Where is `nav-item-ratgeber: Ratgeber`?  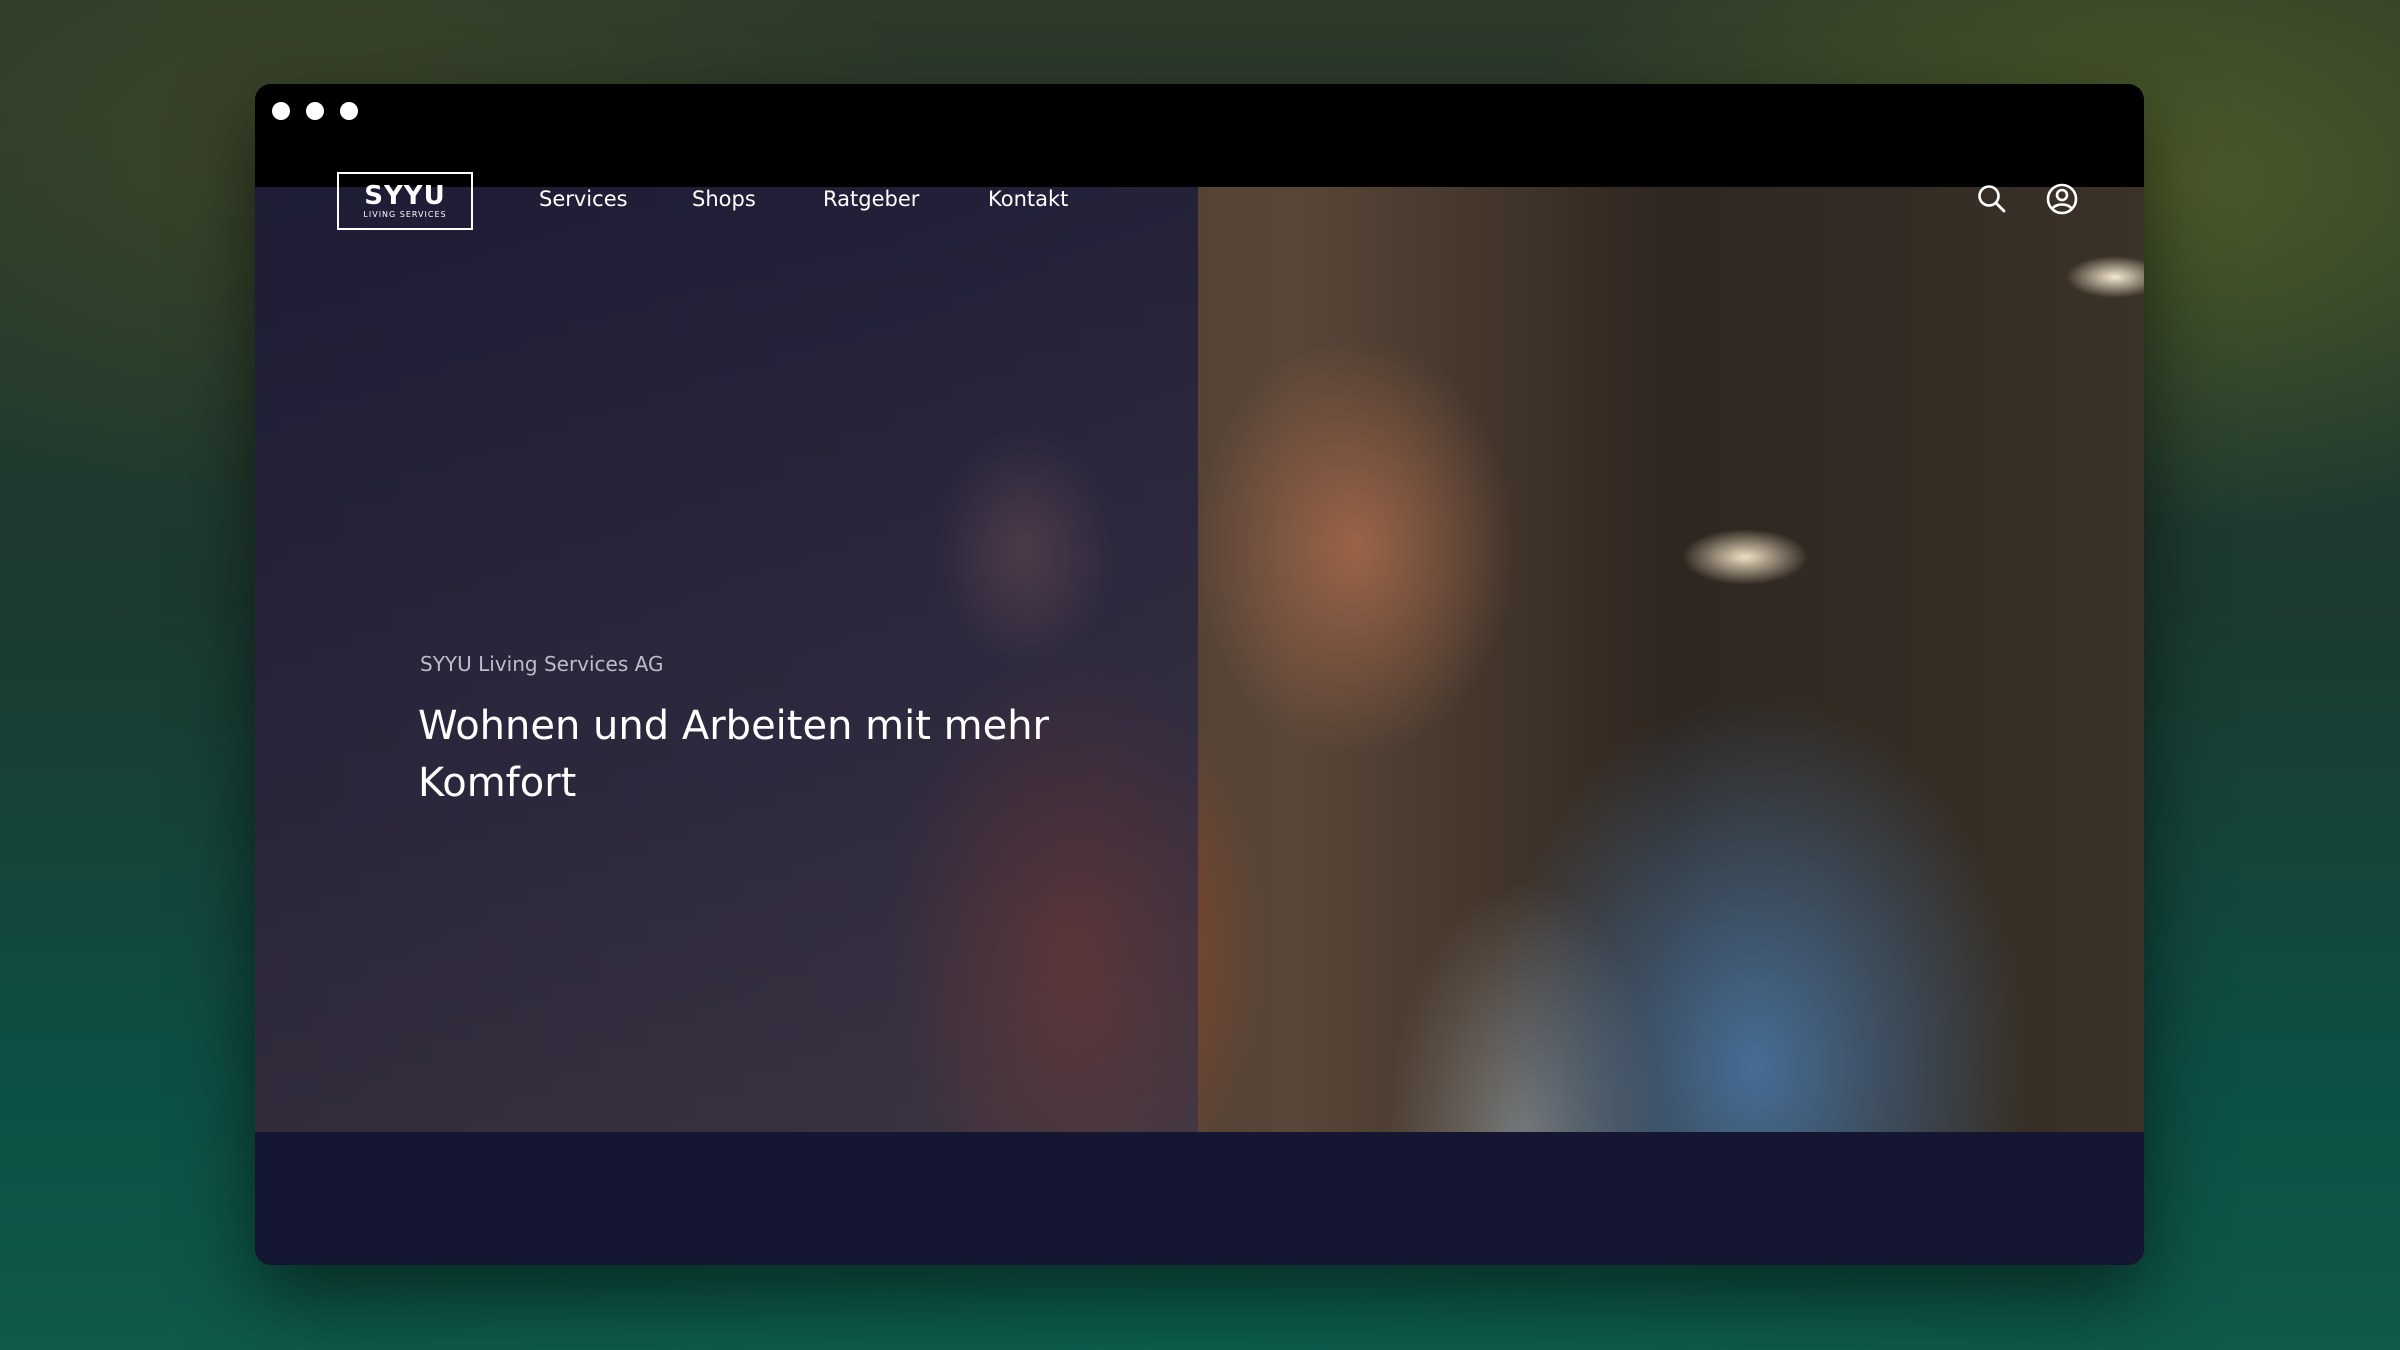
nav-item-ratgeber: Ratgeber is located at coordinates (871, 199).